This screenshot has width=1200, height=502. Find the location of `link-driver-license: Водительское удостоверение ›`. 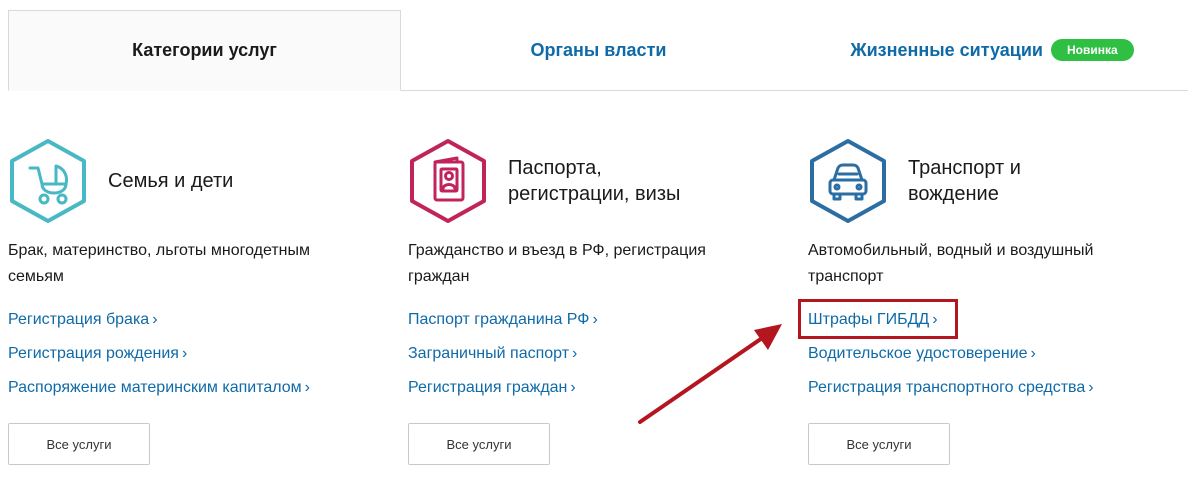

link-driver-license: Водительское удостоверение › is located at coordinates (998, 359).